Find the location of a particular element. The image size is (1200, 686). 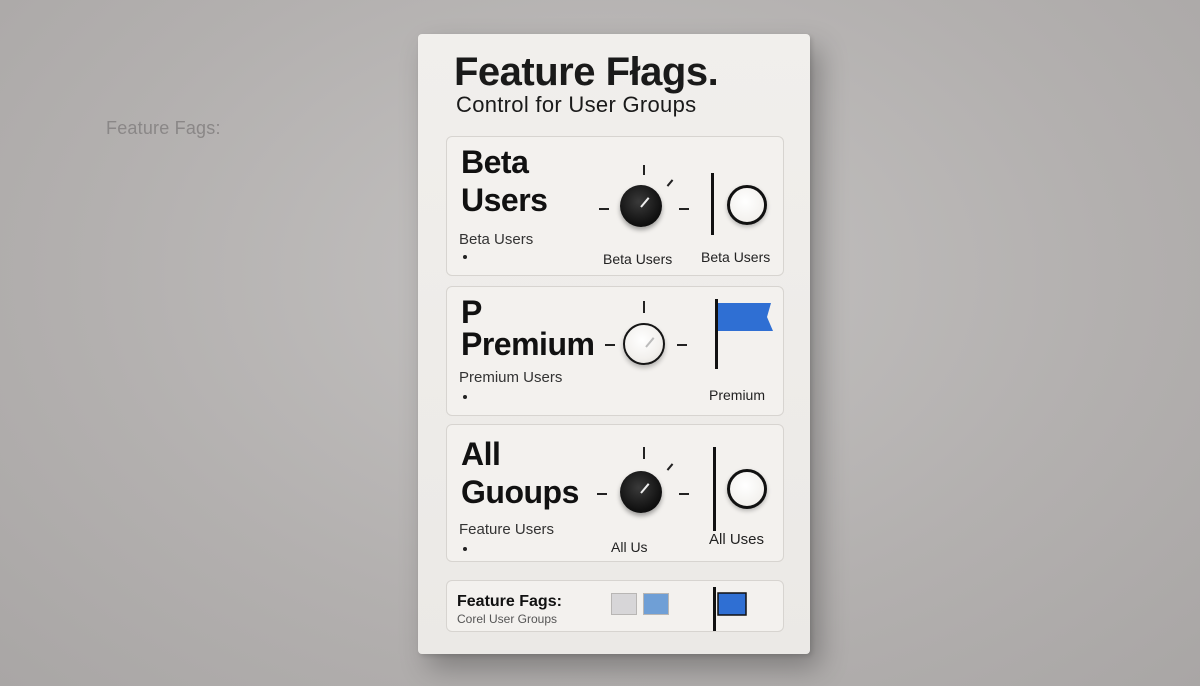

swatch-inactive is located at coordinates (624, 604).